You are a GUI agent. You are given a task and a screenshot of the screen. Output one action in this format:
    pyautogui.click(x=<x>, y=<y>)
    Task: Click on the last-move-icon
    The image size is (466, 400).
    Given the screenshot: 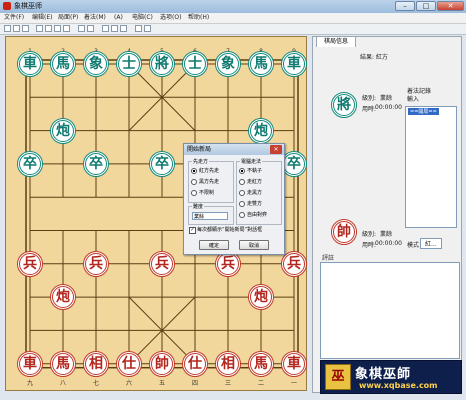 What is the action you would take?
    pyautogui.click(x=66, y=28)
    